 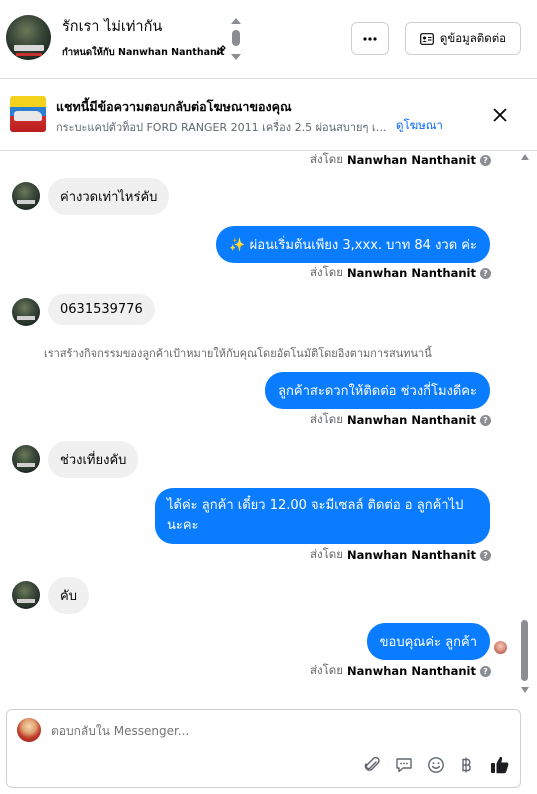 I want to click on scroll-up-arrow-icon, so click(x=525, y=157).